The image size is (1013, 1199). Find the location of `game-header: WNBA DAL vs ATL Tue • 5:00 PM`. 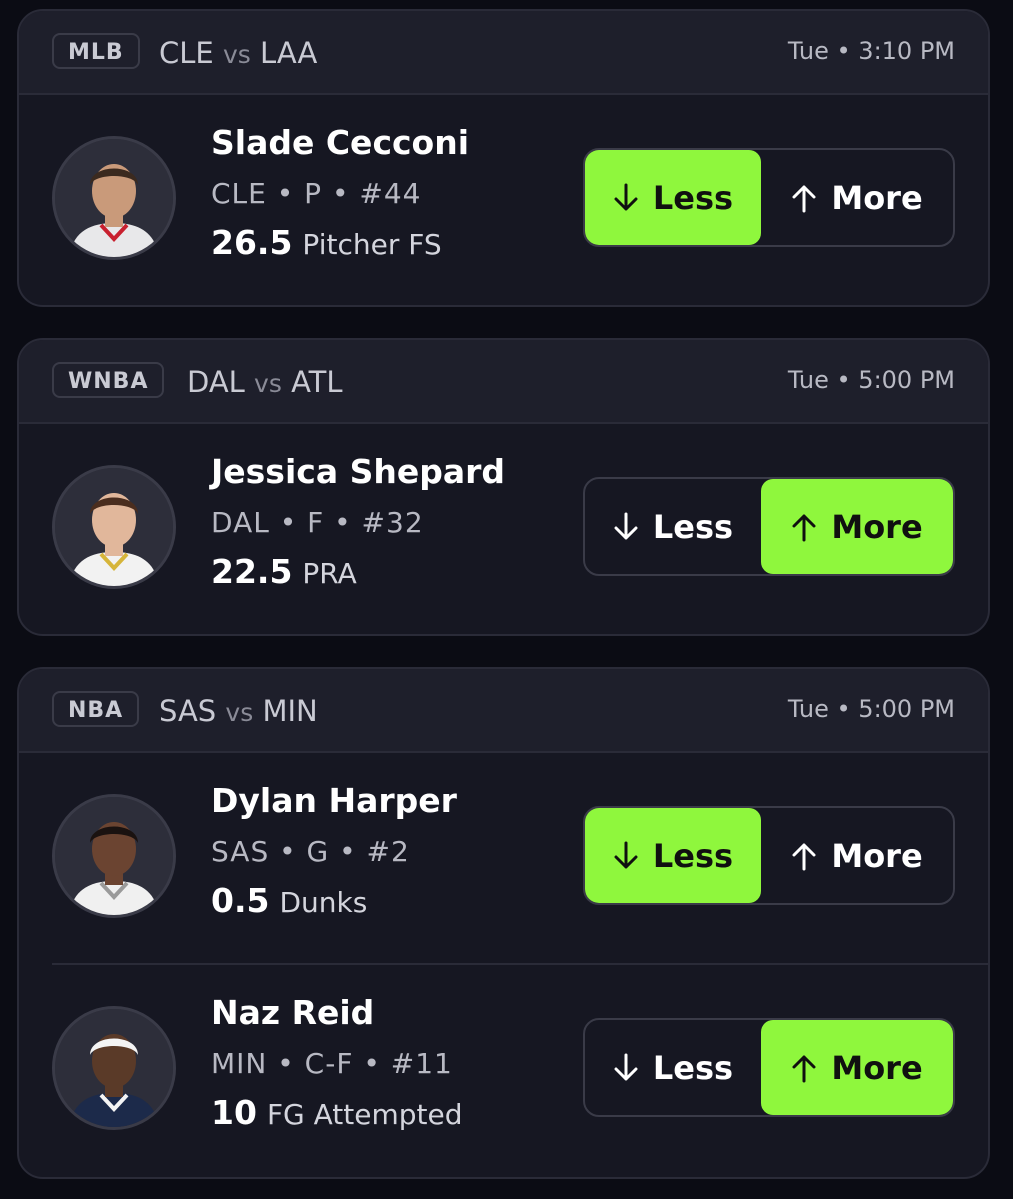

game-header: WNBA DAL vs ATL Tue • 5:00 PM is located at coordinates (503, 382).